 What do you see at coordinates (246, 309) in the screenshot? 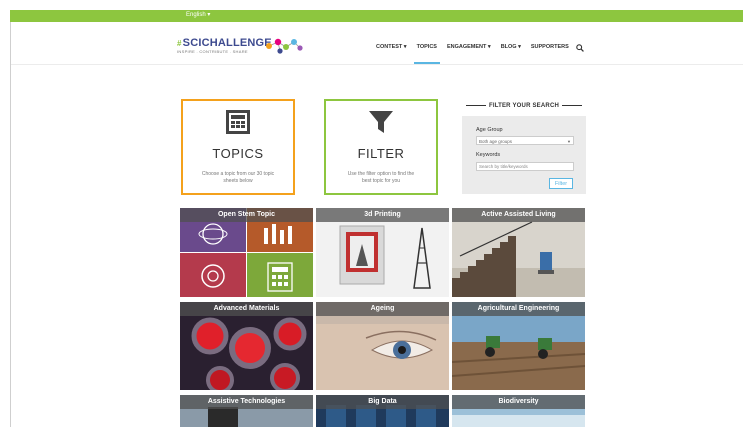
I see `tile-label: Advanced Materials` at bounding box center [246, 309].